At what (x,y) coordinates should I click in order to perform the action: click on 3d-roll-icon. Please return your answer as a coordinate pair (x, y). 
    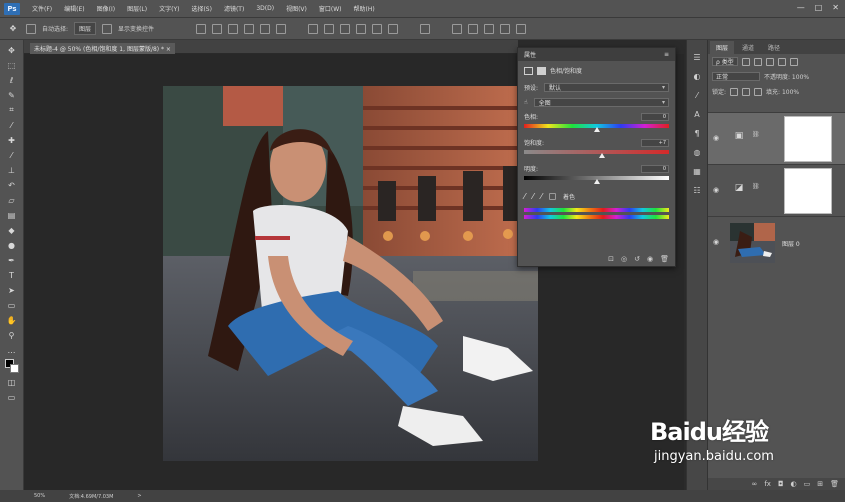
    Looking at the image, I should click on (473, 28).